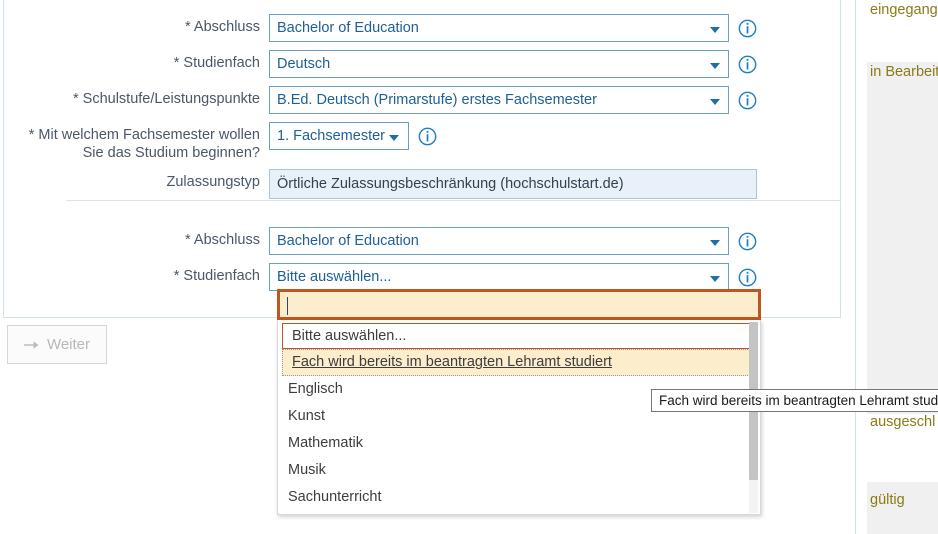 The width and height of the screenshot is (938, 534). I want to click on form-row-abschluss-1: * Abschluss Bachelor of Education, so click(380, 28).